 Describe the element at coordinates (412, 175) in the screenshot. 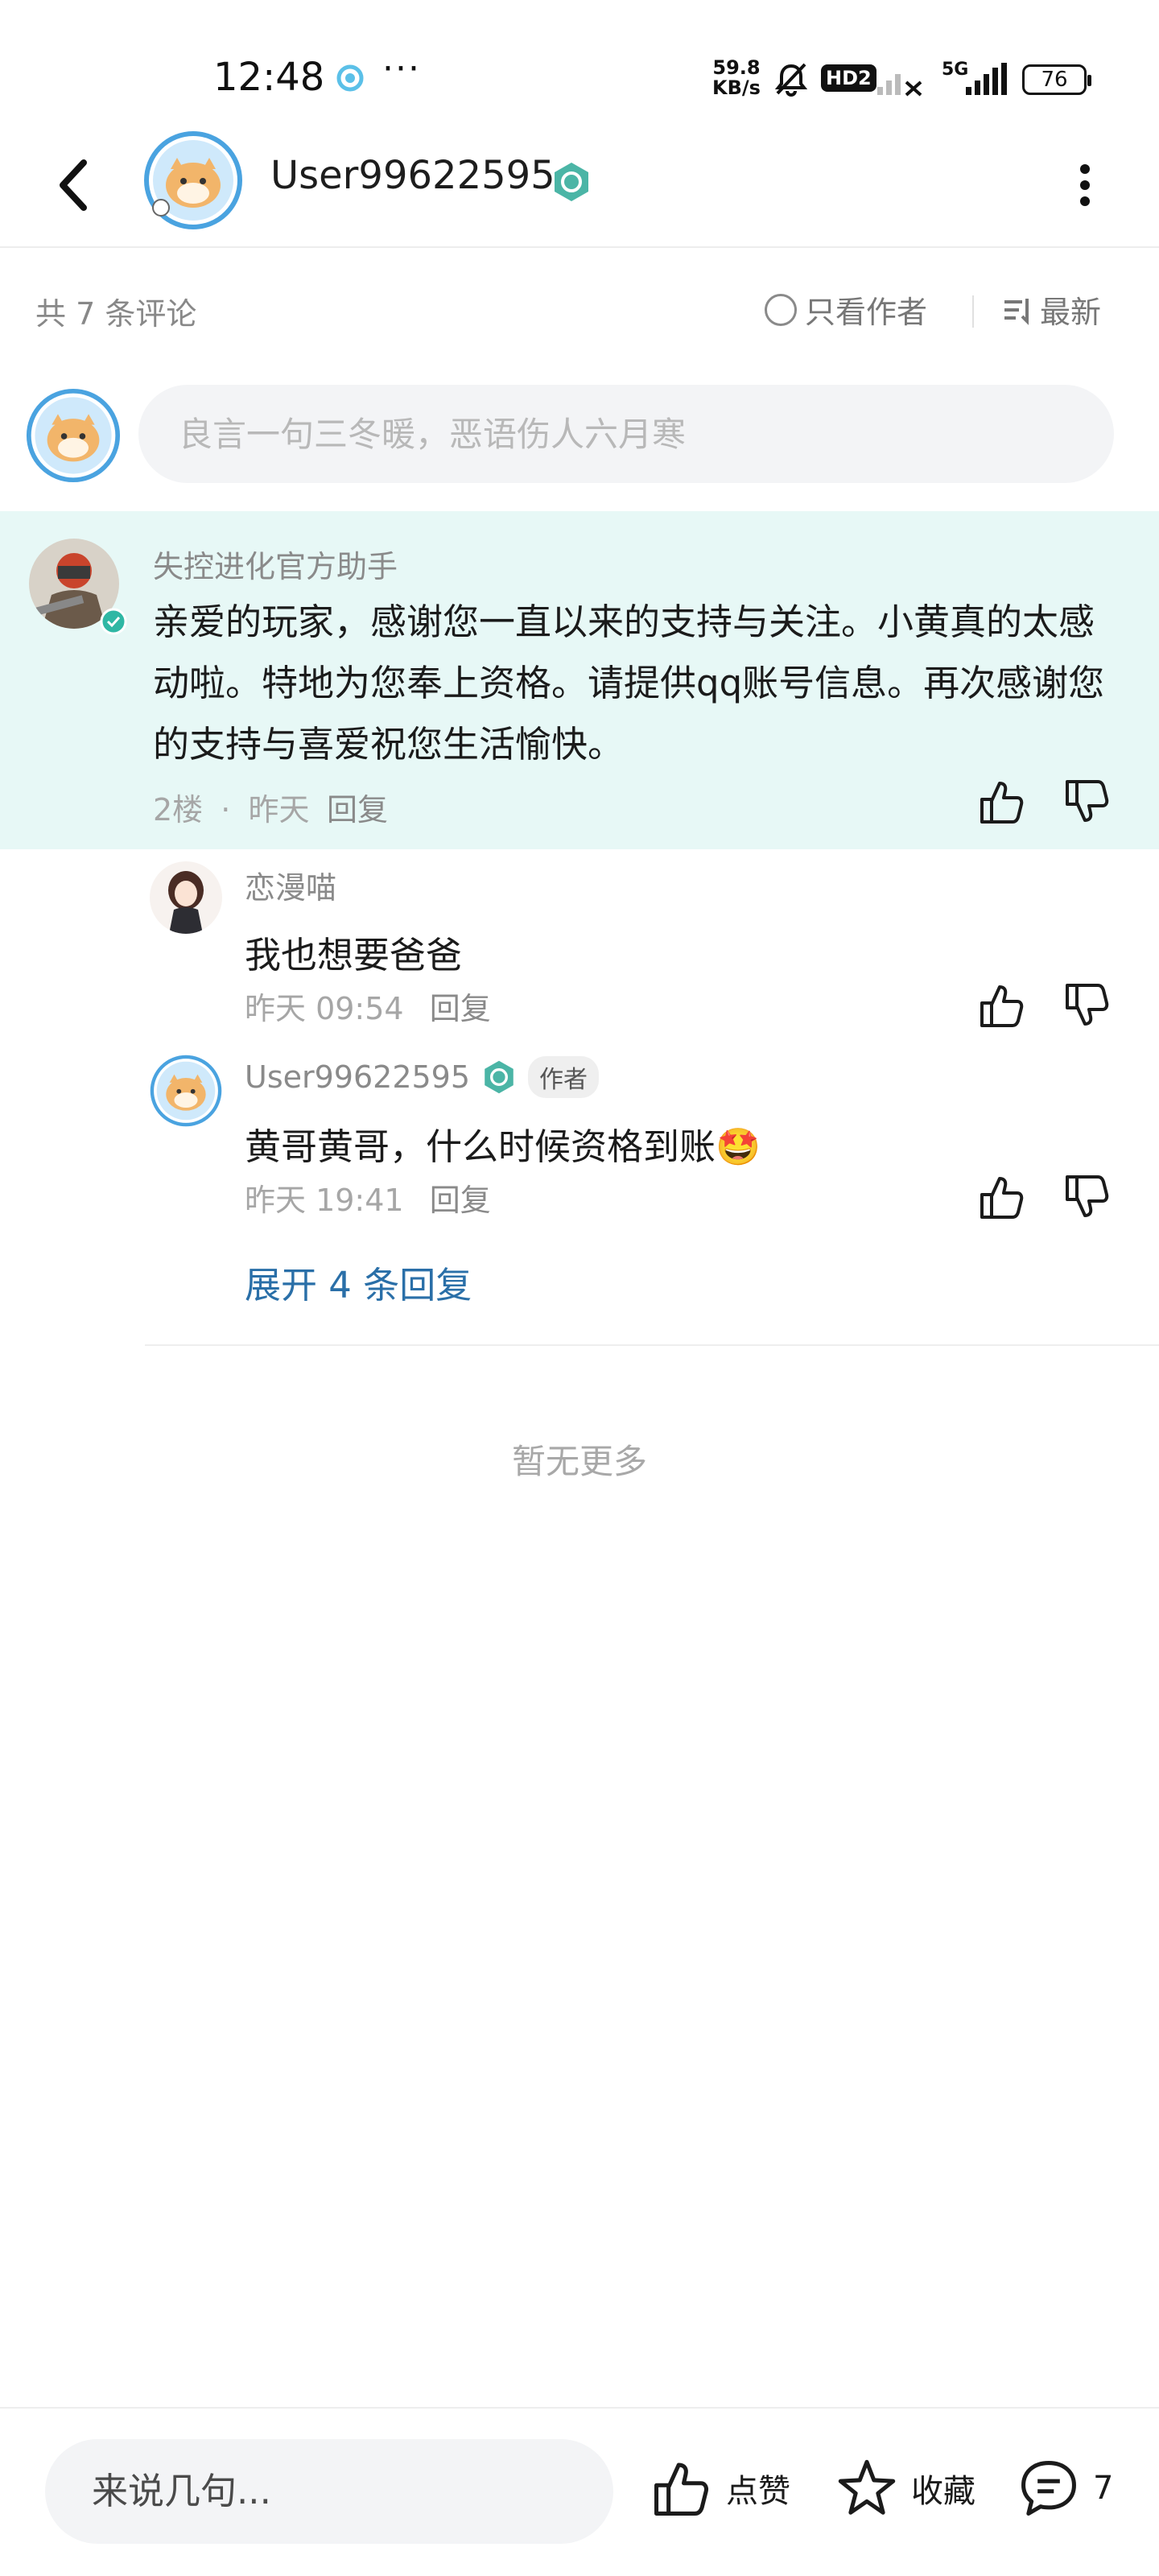

I see `header-username: User99622595` at that location.